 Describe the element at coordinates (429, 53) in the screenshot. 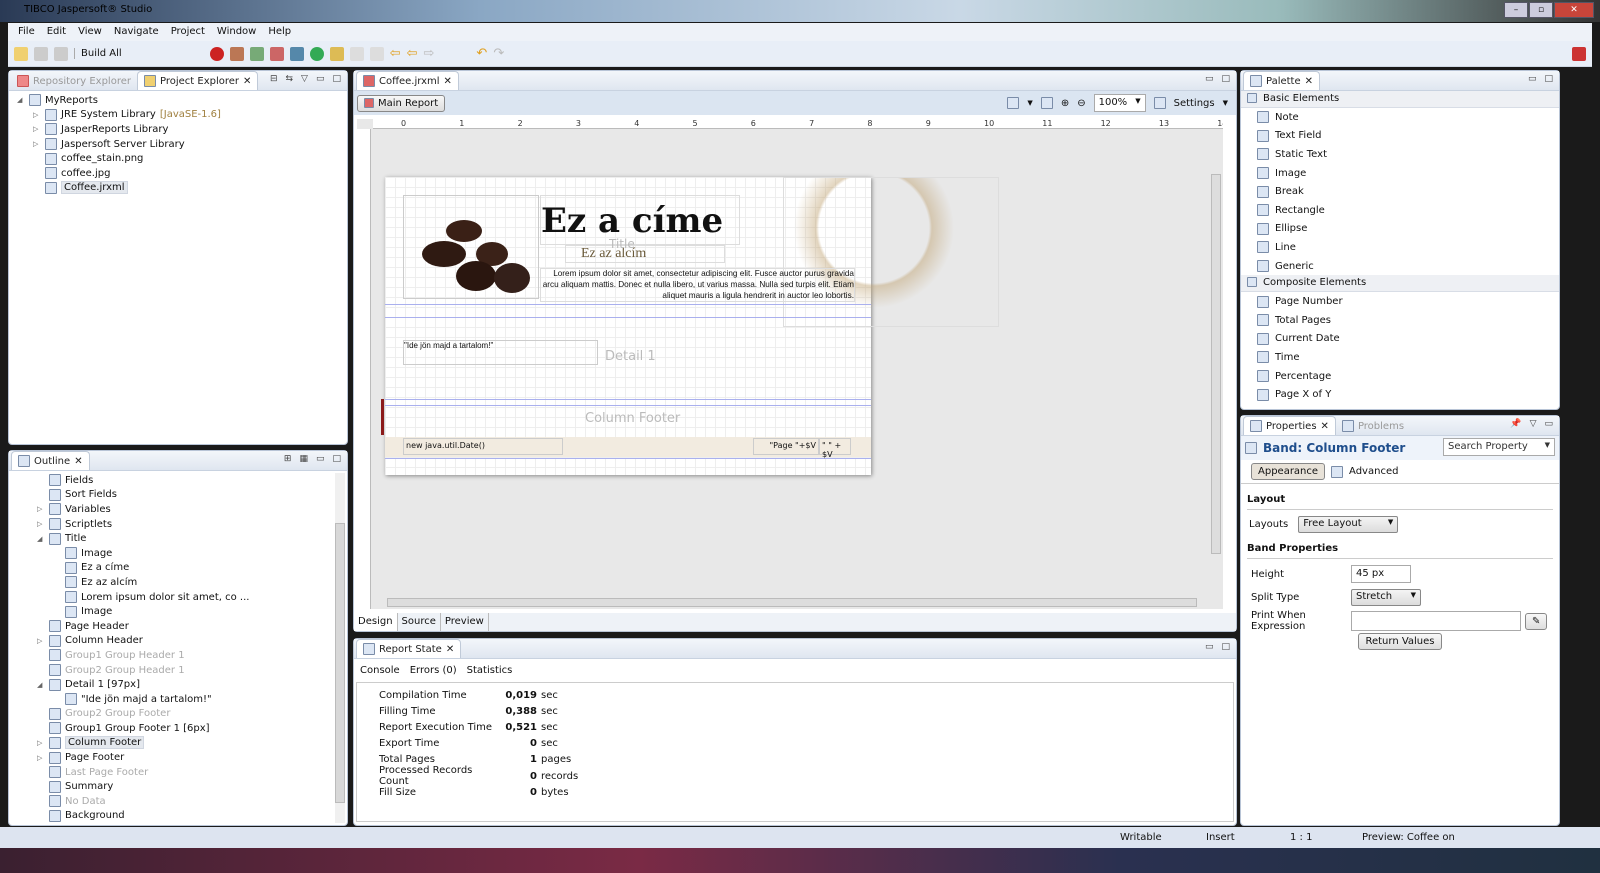

I see `forward-icon: ⇨` at that location.